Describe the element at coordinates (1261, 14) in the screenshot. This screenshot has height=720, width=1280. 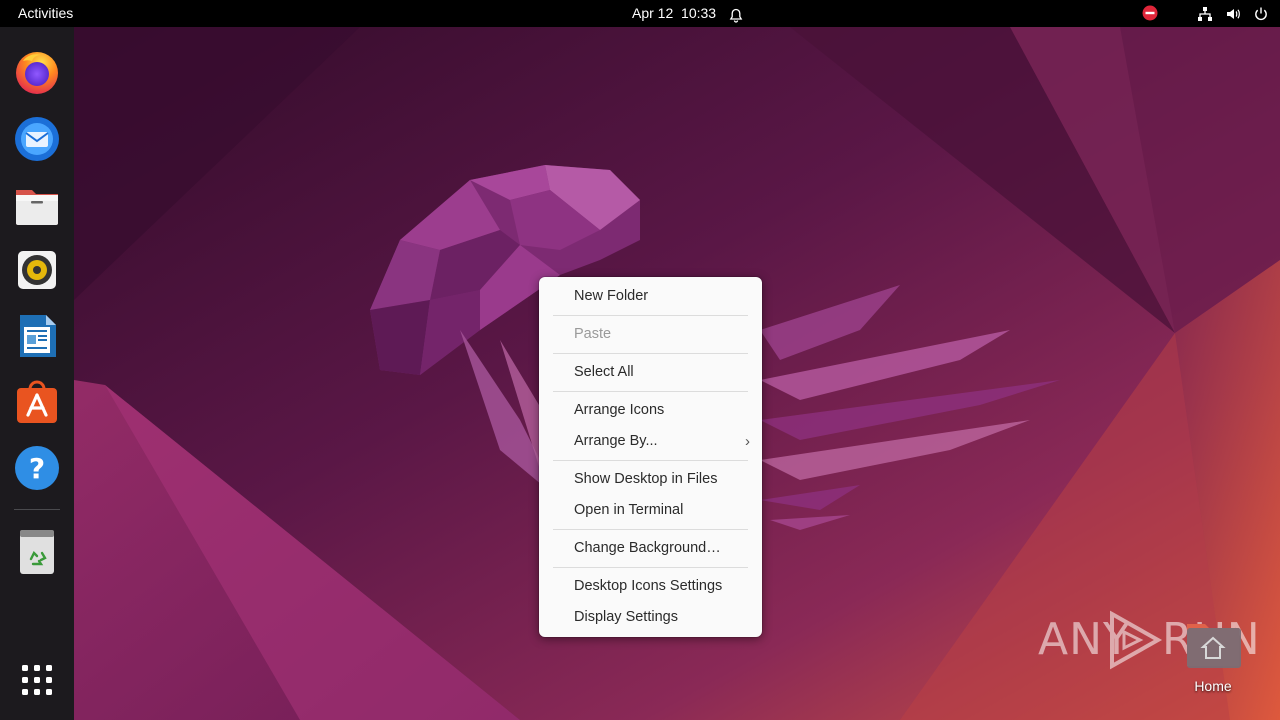
I see `power-icon` at that location.